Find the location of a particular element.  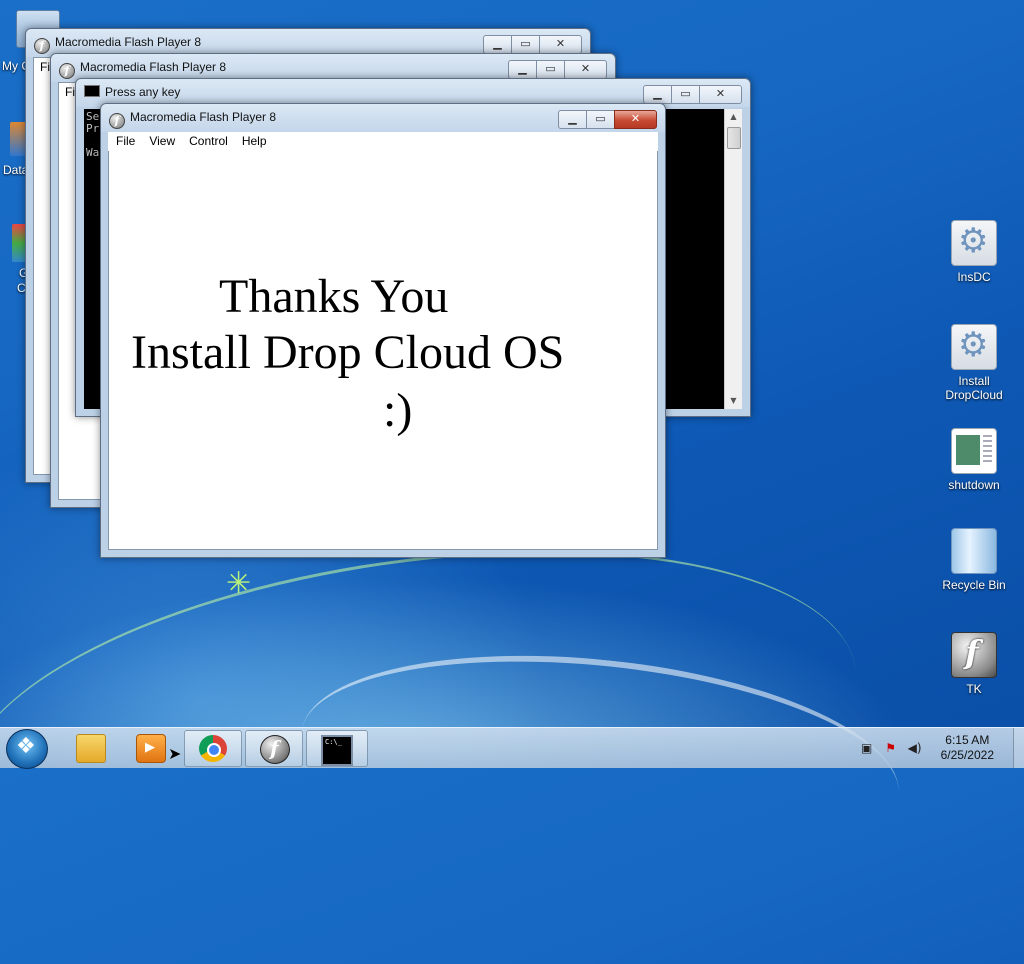

menu-file: File is located at coordinates (124, 140).